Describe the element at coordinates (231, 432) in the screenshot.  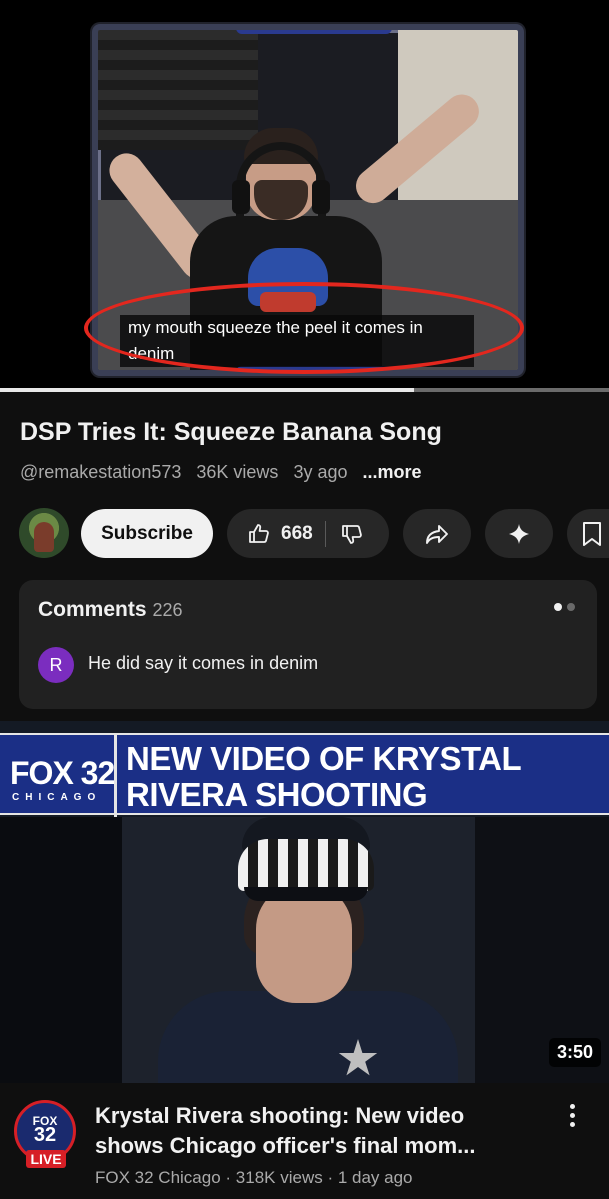
I see `video-title: DSP Tries It: Squeeze Banana Song` at that location.